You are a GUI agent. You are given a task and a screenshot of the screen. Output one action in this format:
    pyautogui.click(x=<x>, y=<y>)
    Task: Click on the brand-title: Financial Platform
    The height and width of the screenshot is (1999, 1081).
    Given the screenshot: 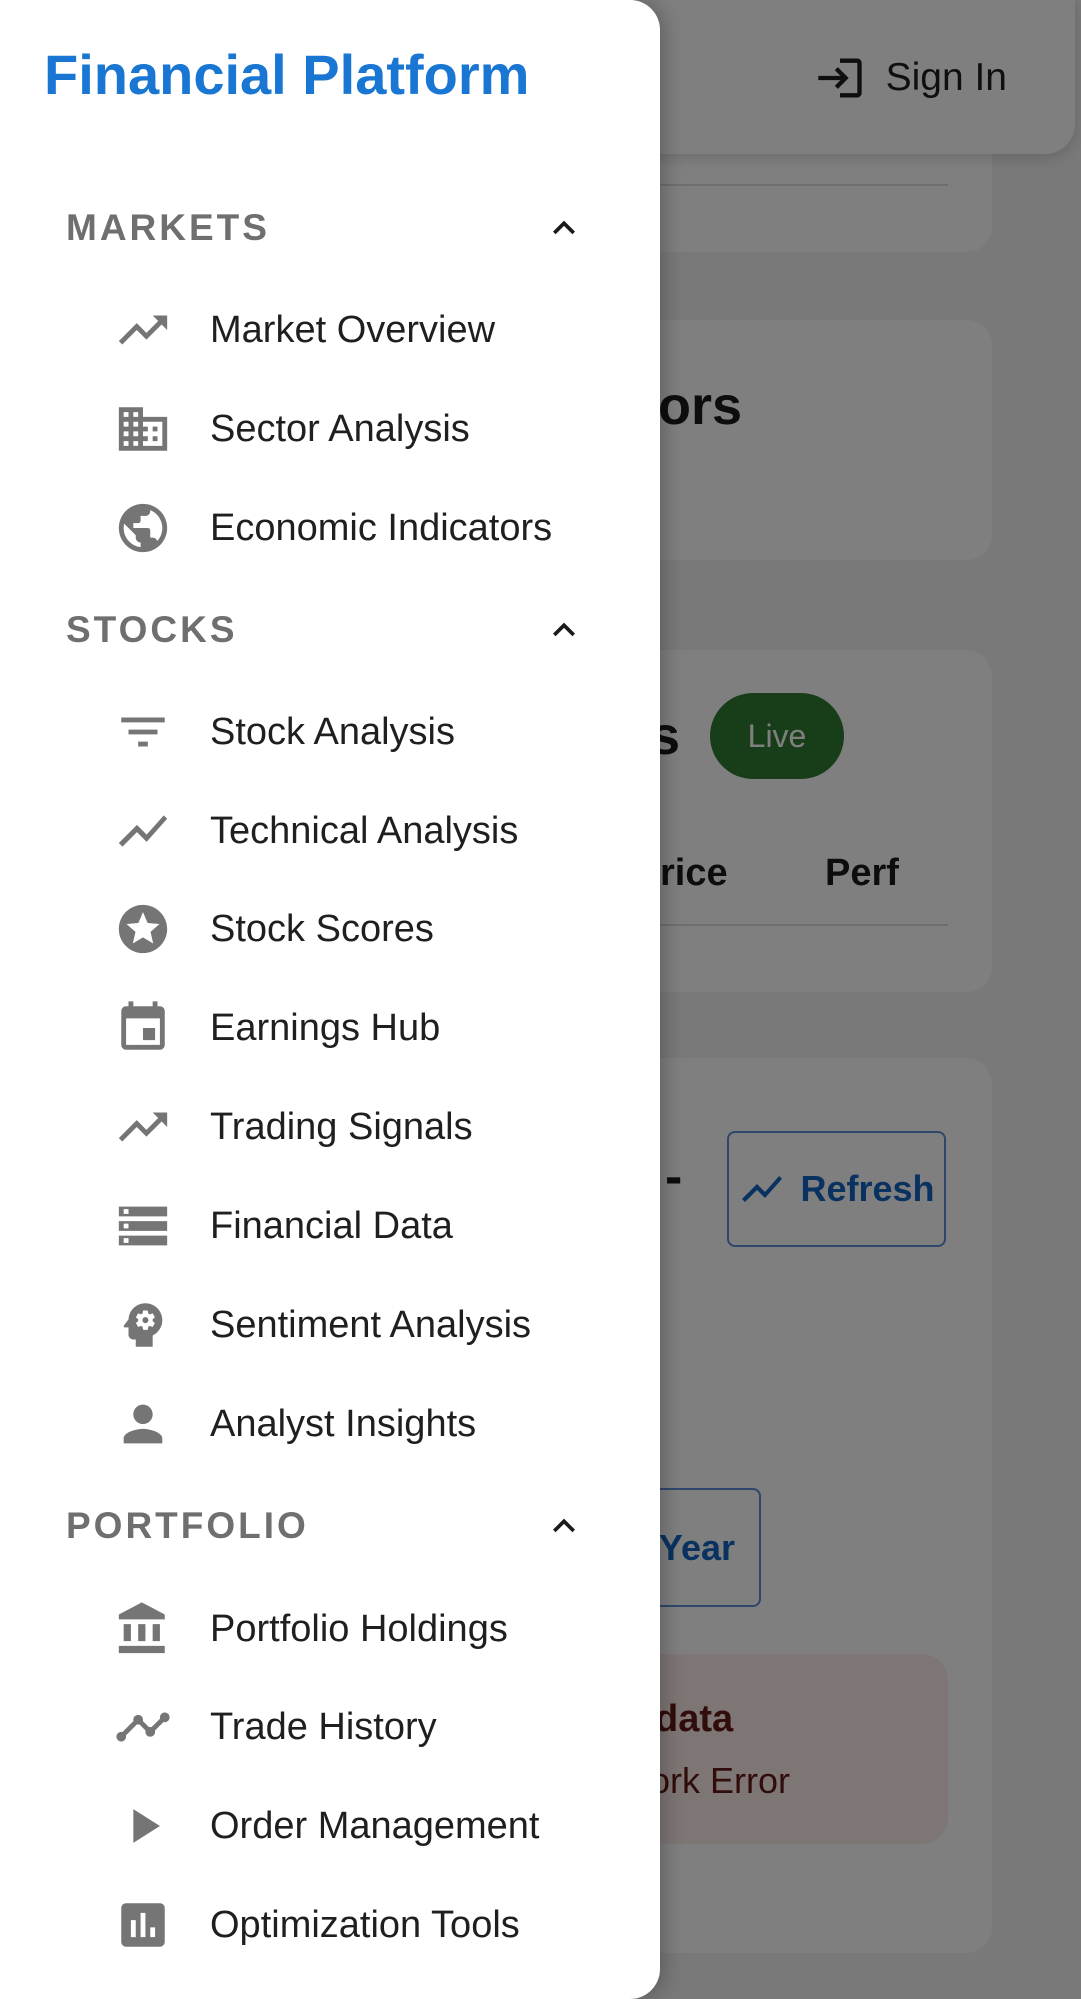 What is the action you would take?
    pyautogui.click(x=286, y=74)
    